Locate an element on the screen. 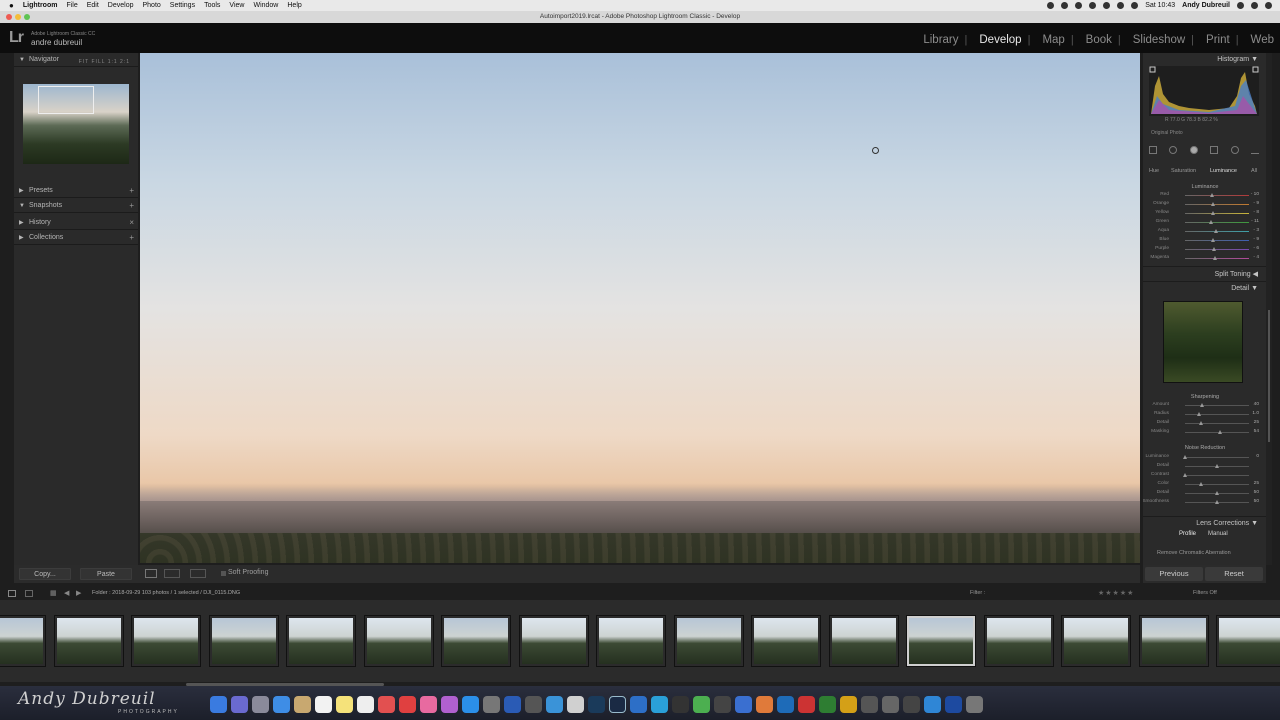 The height and width of the screenshot is (720, 1280). reminders-icon is located at coordinates (365, 704).